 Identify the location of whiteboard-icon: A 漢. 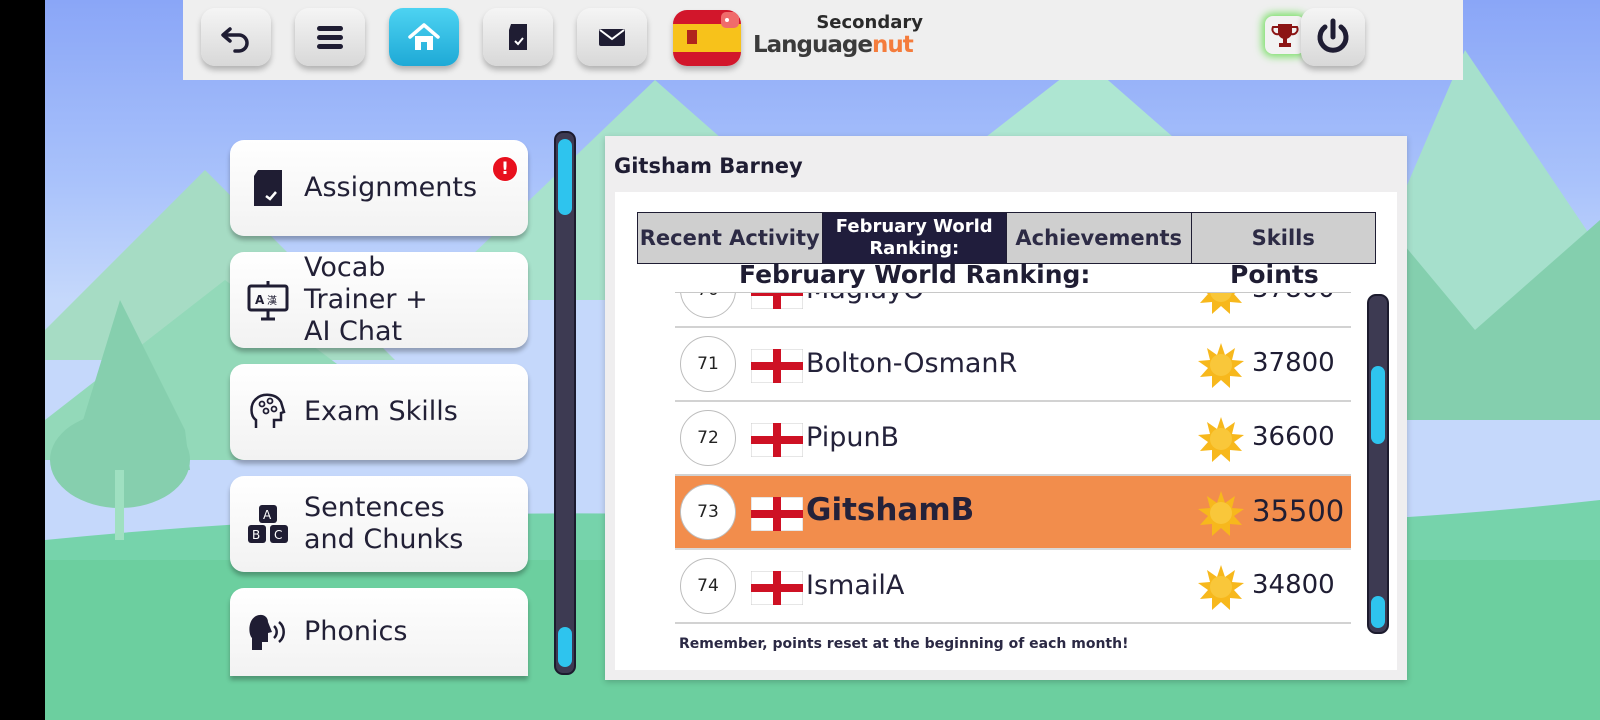
(268, 301).